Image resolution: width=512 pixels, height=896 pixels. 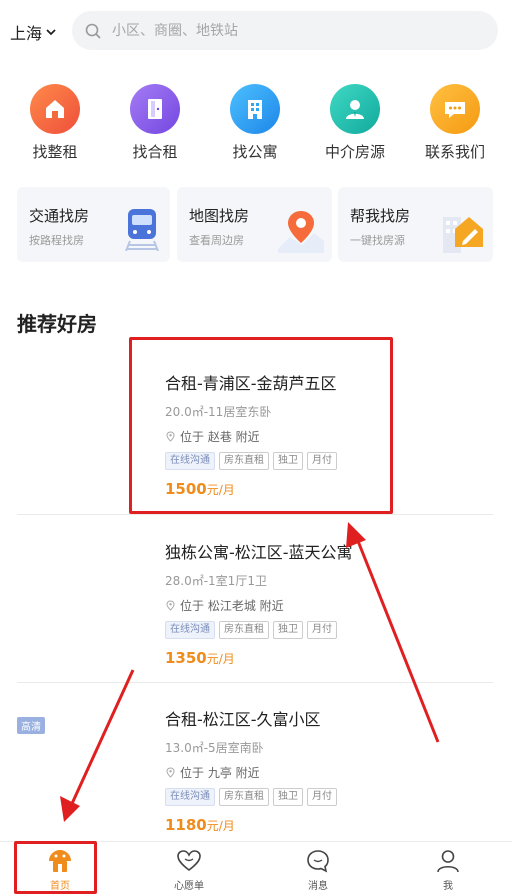 What do you see at coordinates (455, 109) in the screenshot?
I see `chat-icon` at bounding box center [455, 109].